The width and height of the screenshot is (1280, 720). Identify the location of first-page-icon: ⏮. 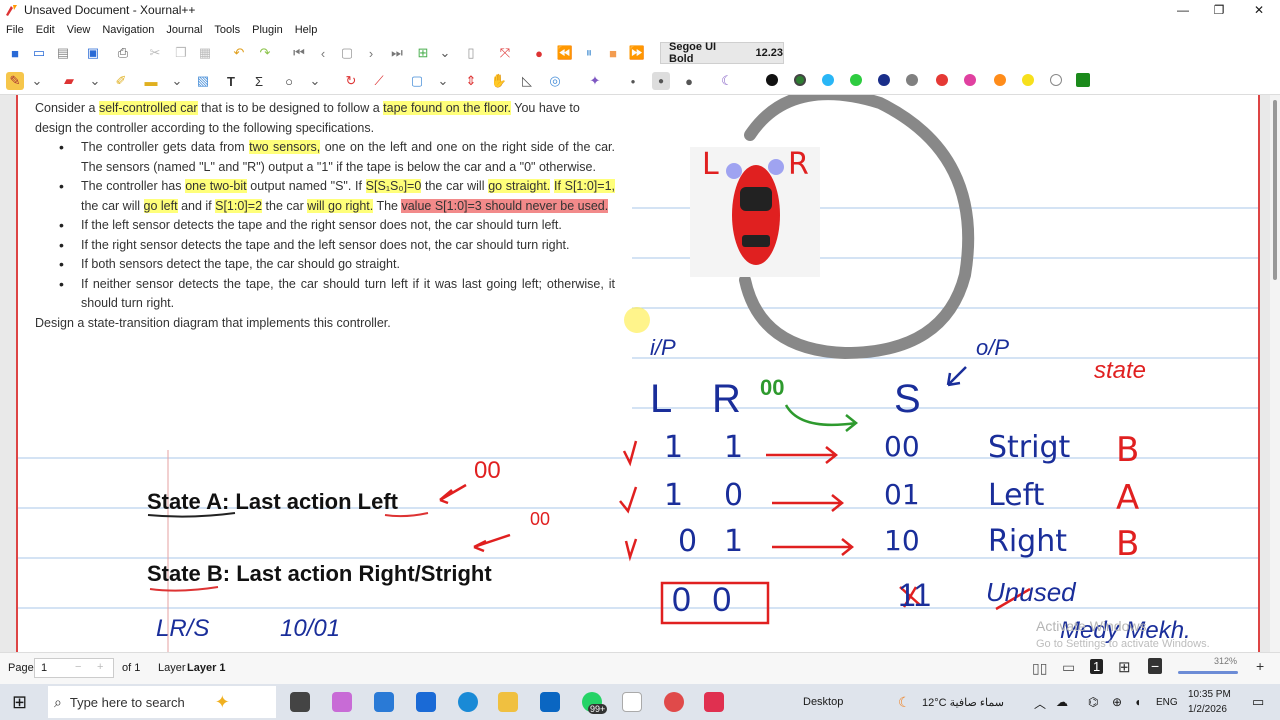
(299, 53).